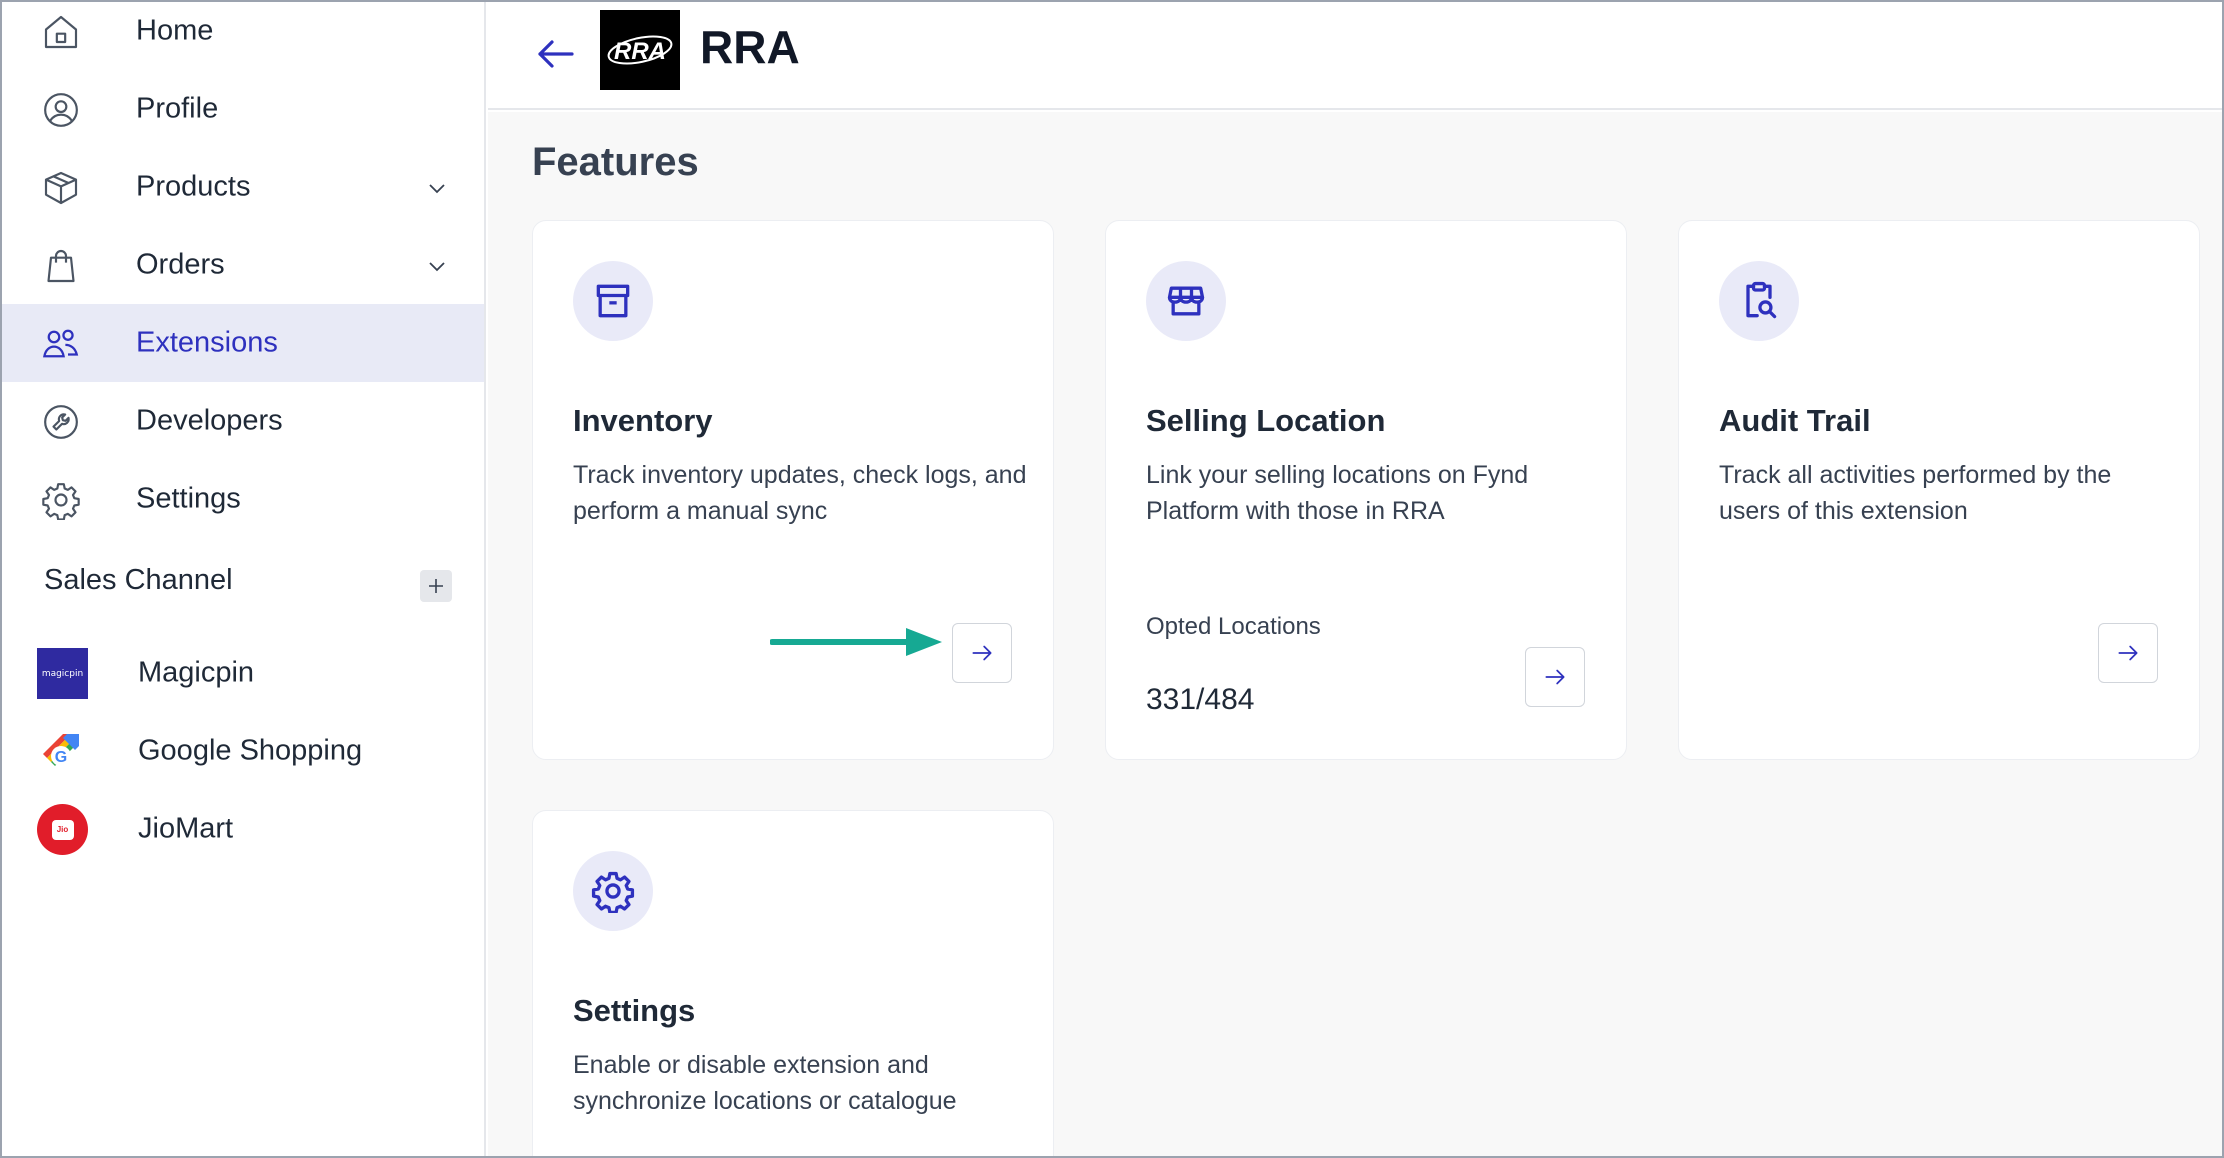 The image size is (2224, 1158). What do you see at coordinates (175, 30) in the screenshot?
I see `sidebar-item-label: Home` at bounding box center [175, 30].